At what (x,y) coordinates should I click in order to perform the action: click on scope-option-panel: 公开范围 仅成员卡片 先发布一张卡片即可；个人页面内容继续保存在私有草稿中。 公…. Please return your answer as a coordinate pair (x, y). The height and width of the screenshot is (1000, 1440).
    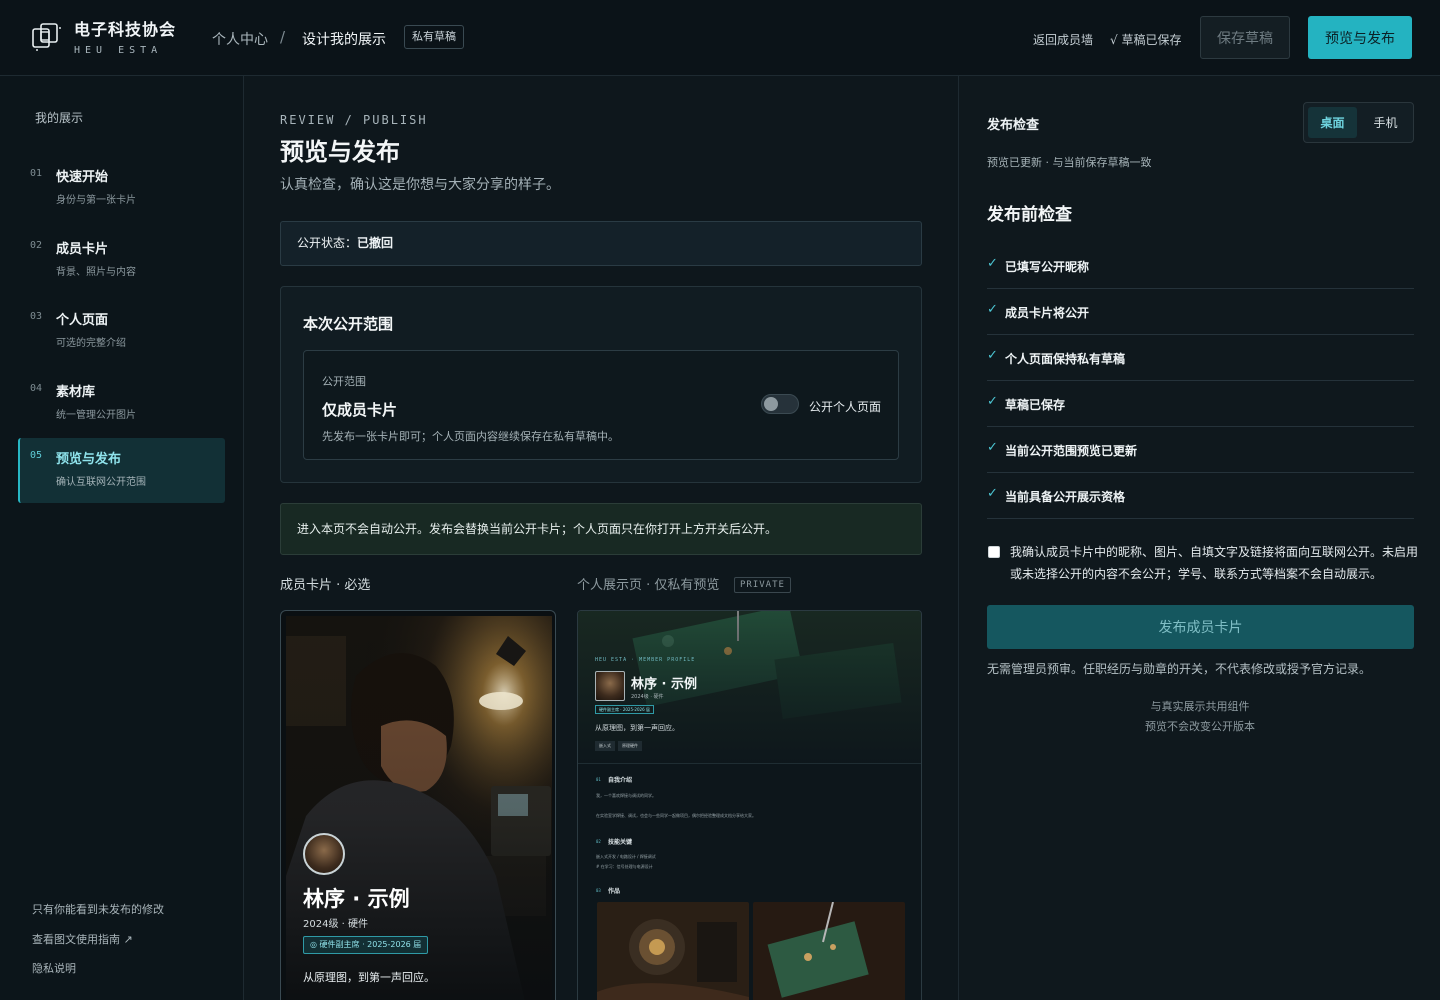
    Looking at the image, I should click on (601, 405).